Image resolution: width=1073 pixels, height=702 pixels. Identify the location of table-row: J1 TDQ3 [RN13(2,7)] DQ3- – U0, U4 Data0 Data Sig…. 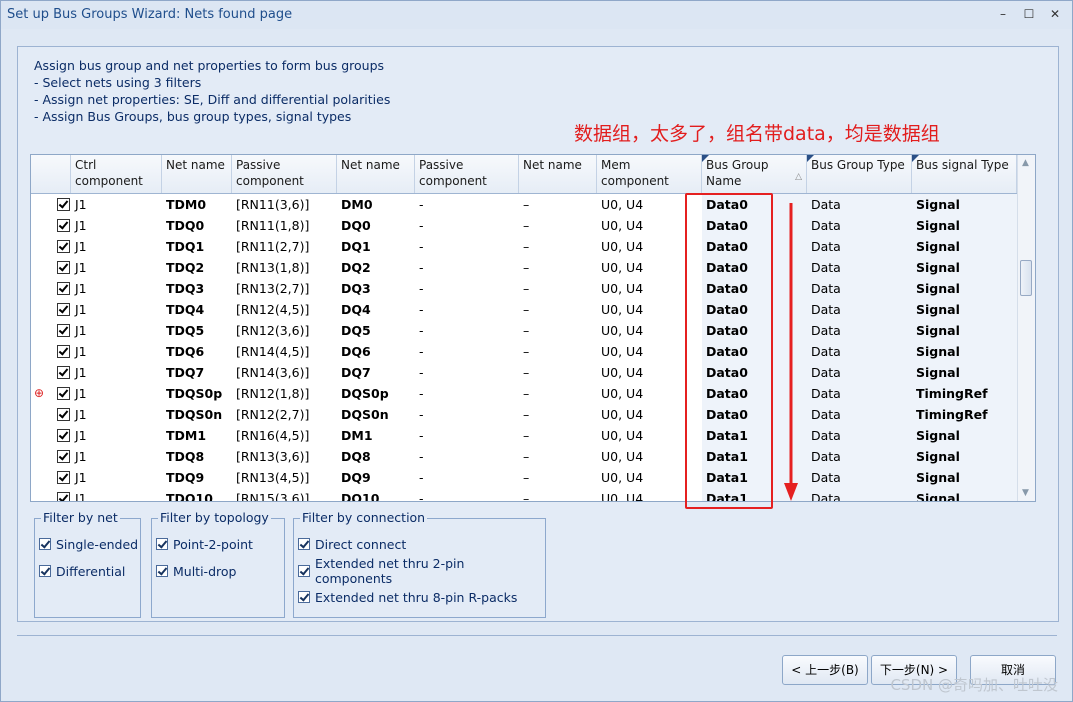
(524, 288).